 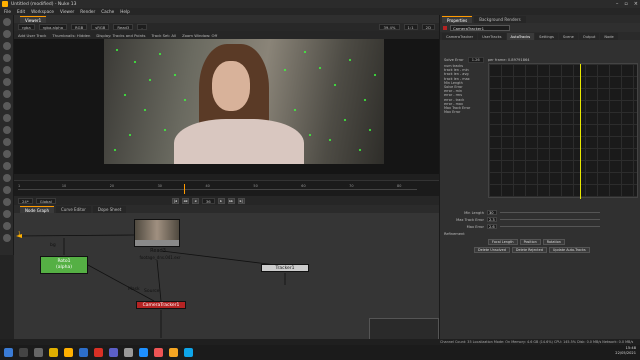 What do you see at coordinates (100, 27) in the screenshot?
I see `input-process-dropdown: sRGB` at bounding box center [100, 27].